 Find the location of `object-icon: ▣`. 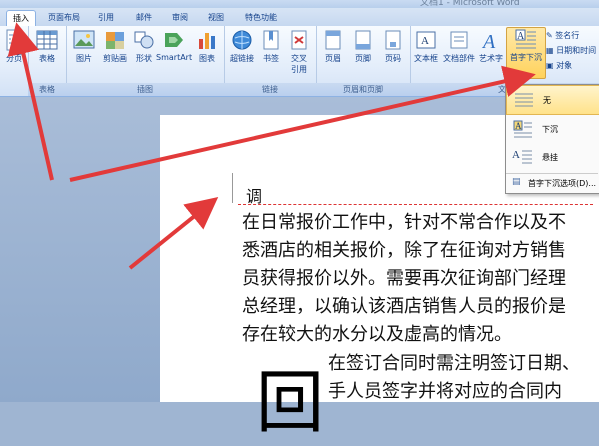

object-icon: ▣ is located at coordinates (550, 65).